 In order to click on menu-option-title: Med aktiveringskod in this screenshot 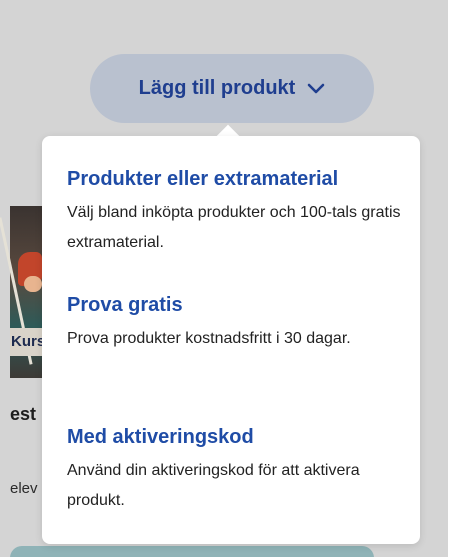, I will do `click(160, 437)`.